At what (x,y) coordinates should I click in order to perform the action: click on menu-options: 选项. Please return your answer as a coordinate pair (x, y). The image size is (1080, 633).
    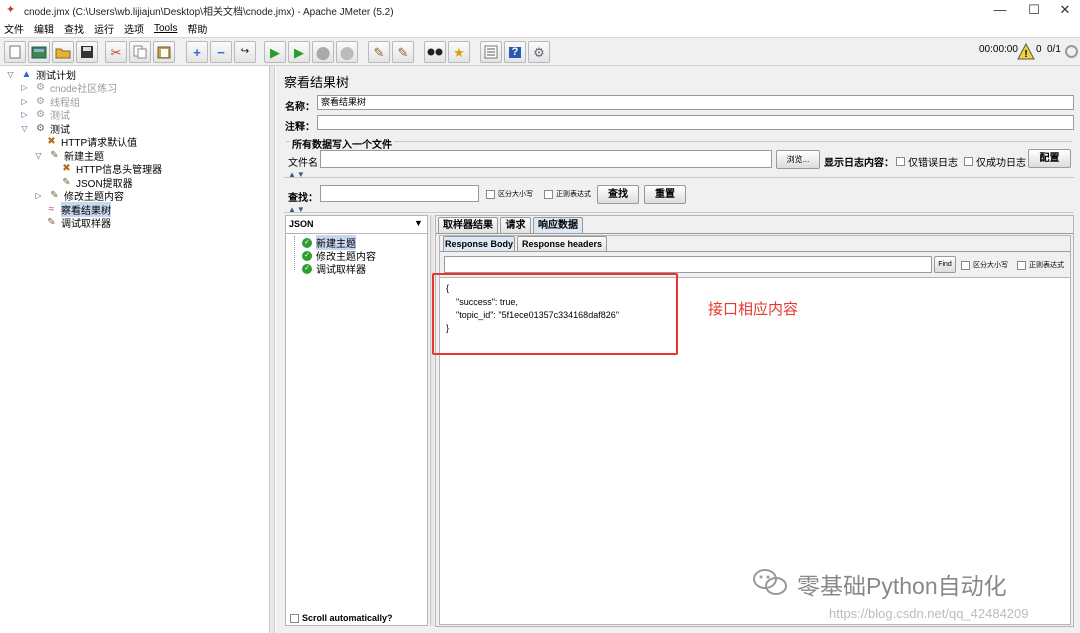
    Looking at the image, I should click on (134, 28).